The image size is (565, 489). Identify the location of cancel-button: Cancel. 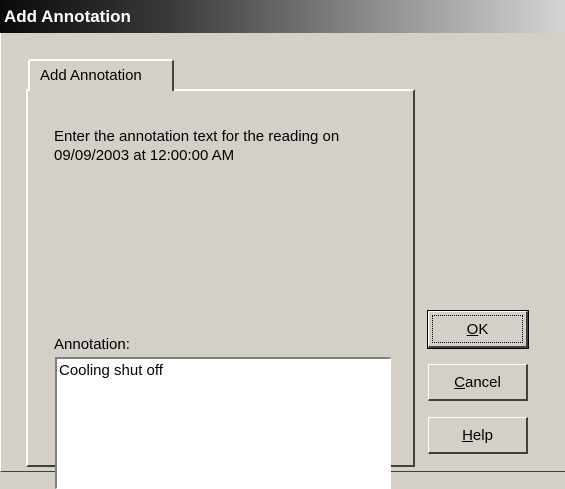
(478, 382).